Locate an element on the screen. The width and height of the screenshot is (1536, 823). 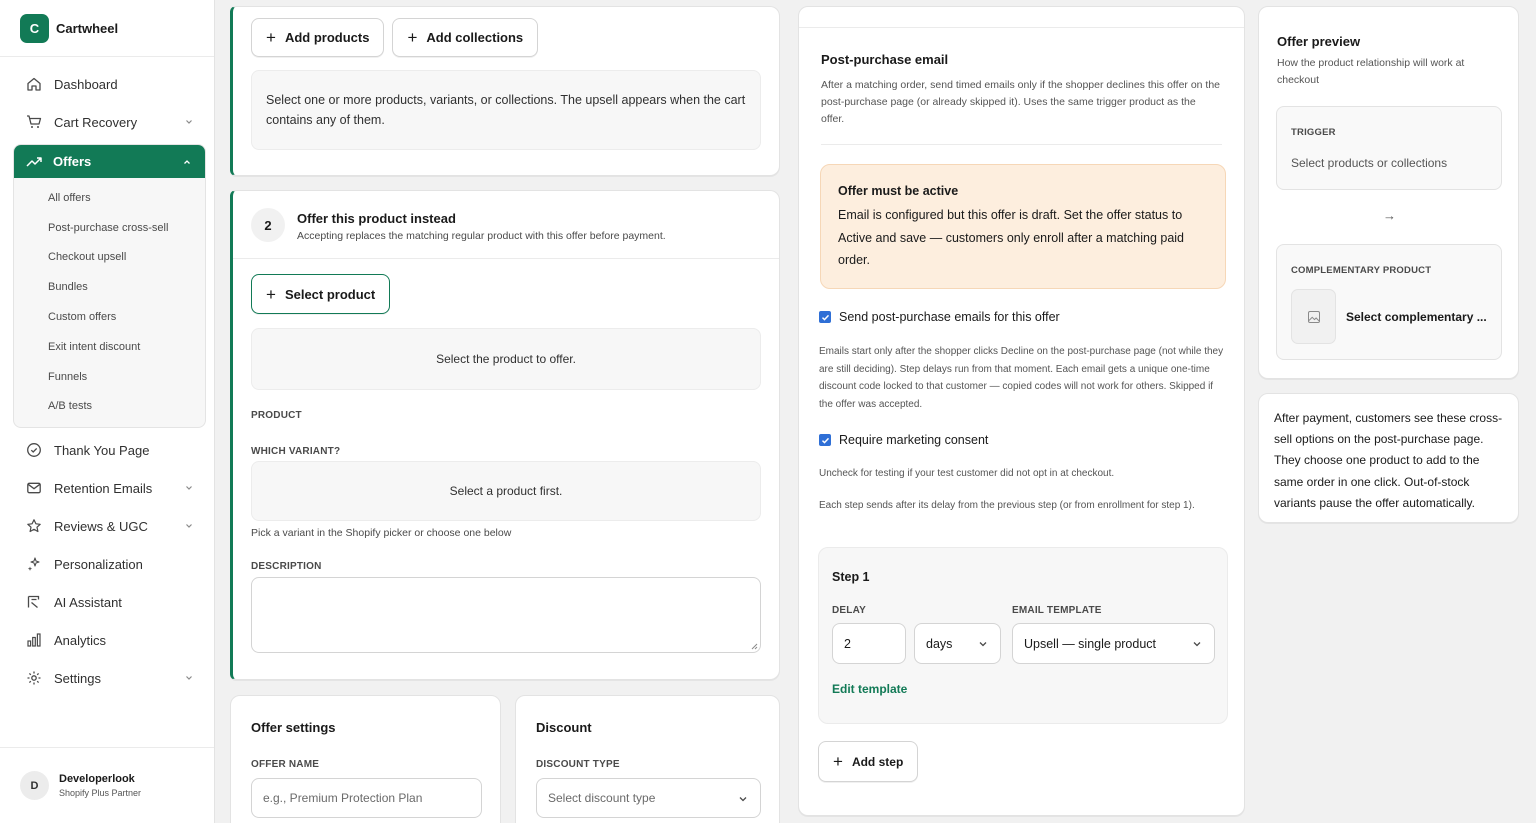
delay-unit-select: days is located at coordinates (957, 643).